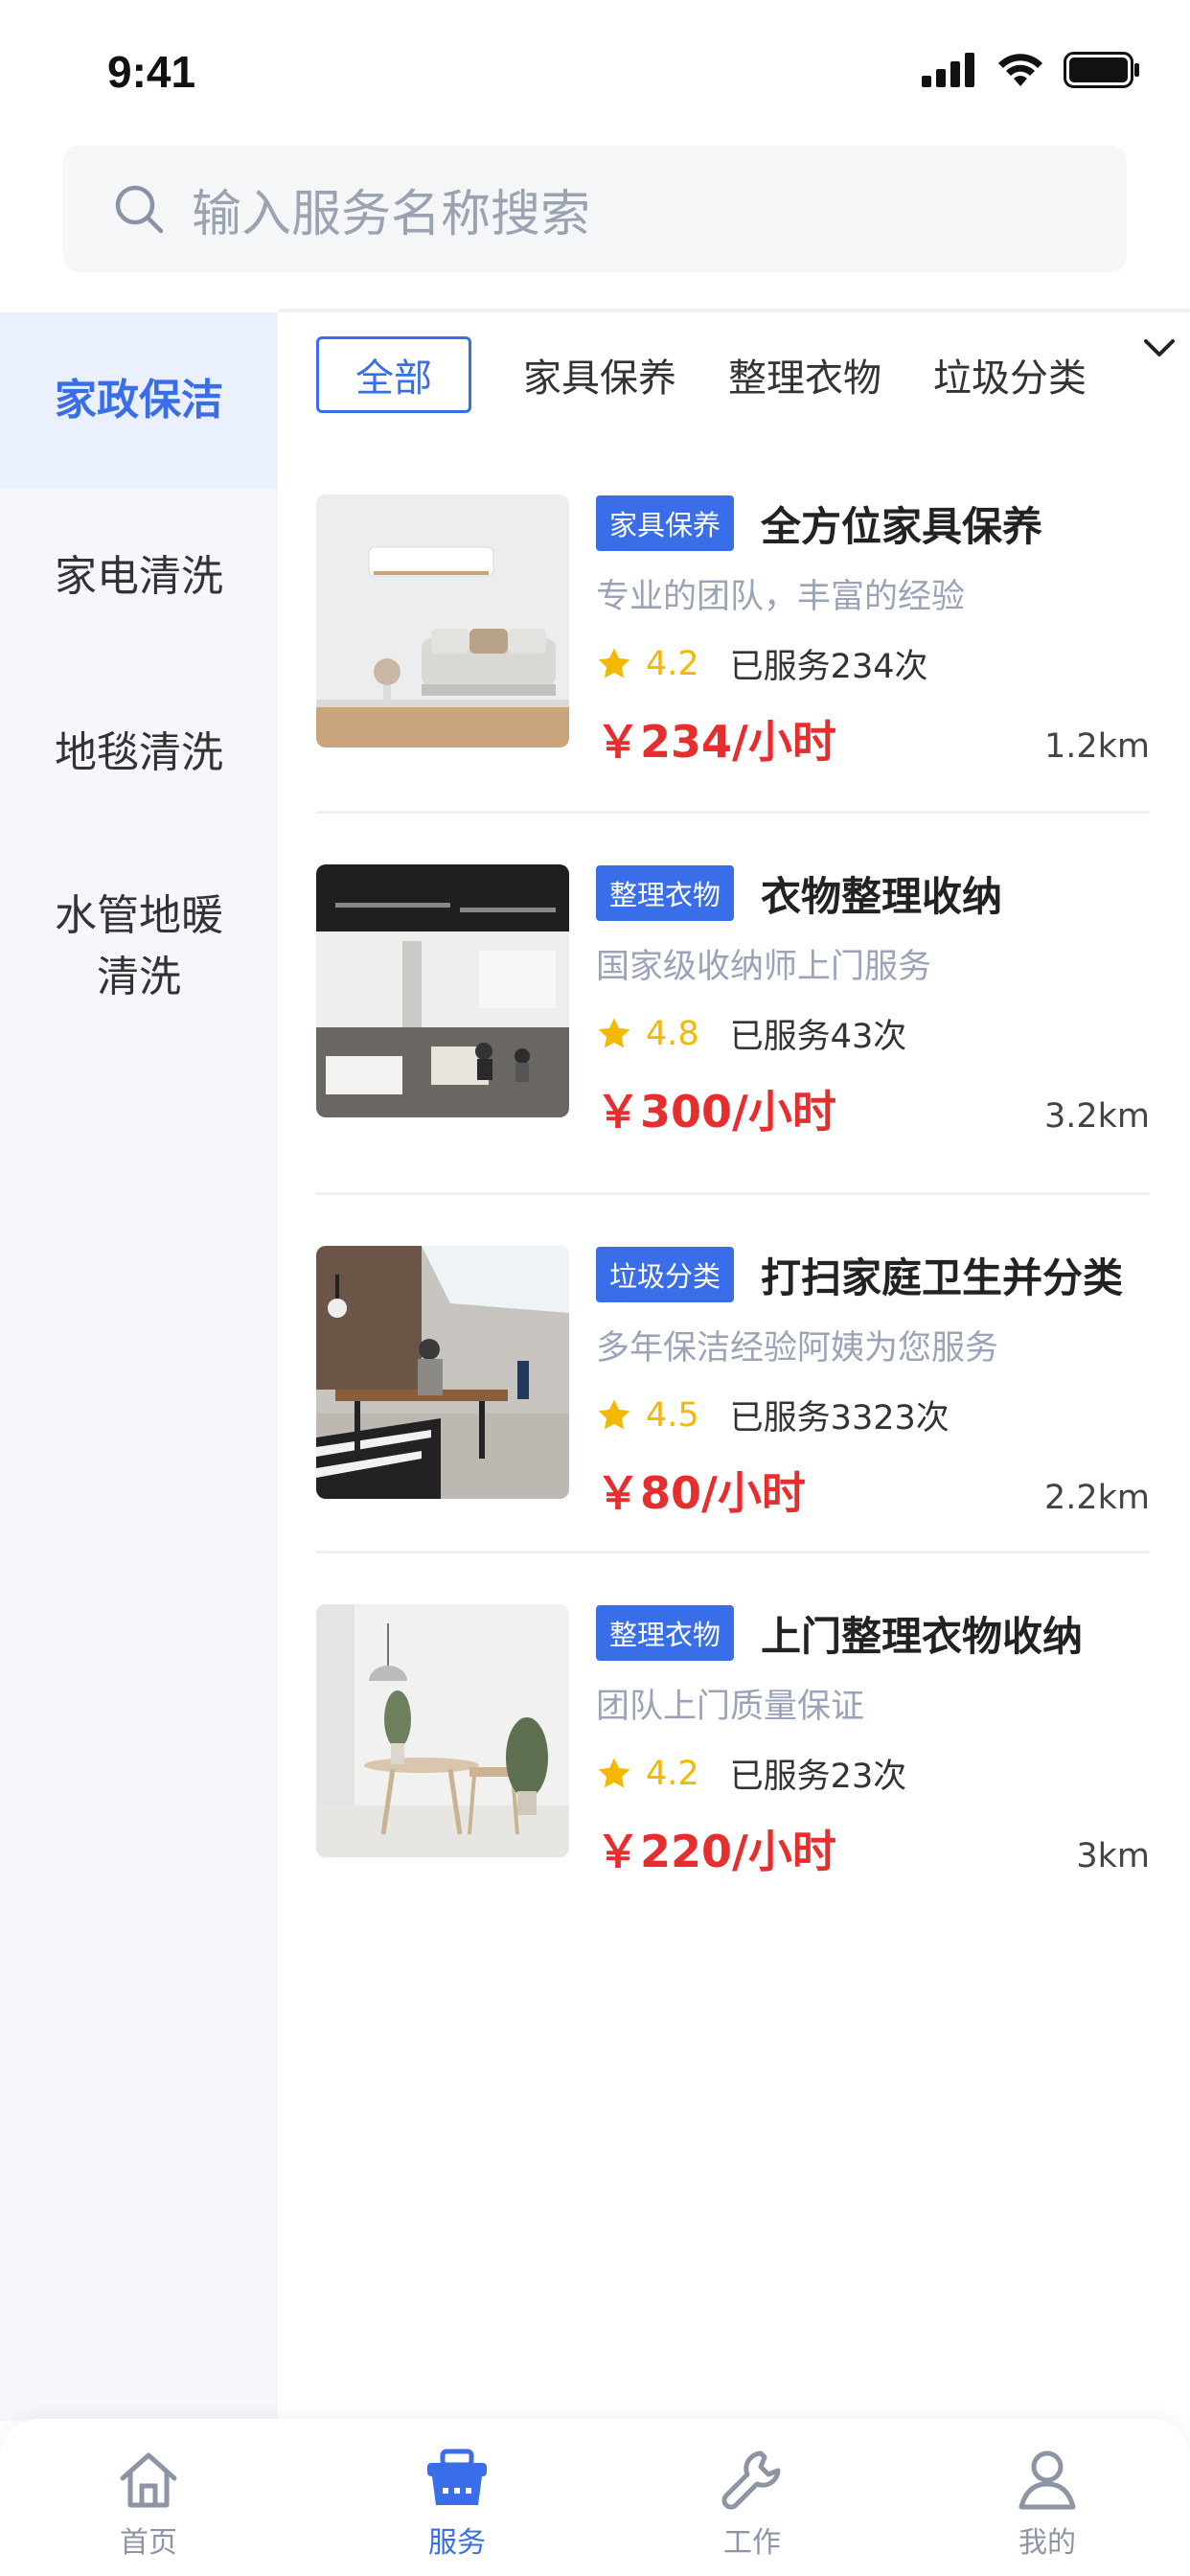  What do you see at coordinates (666, 523) in the screenshot?
I see `service-tag: 家具保养` at bounding box center [666, 523].